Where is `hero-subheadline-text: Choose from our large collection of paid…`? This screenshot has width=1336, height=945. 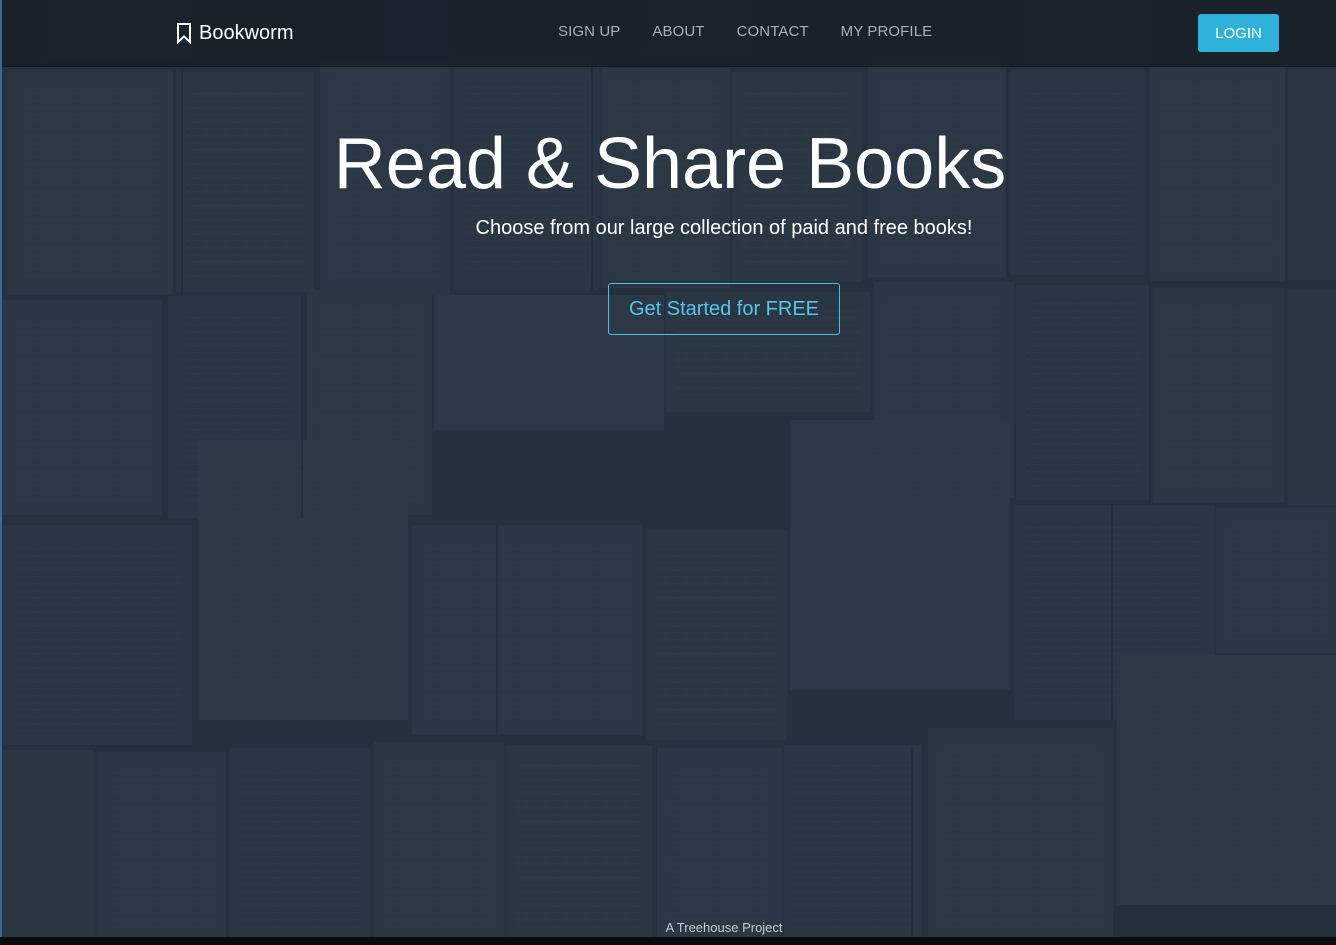 hero-subheadline-text: Choose from our large collection of paid… is located at coordinates (724, 228).